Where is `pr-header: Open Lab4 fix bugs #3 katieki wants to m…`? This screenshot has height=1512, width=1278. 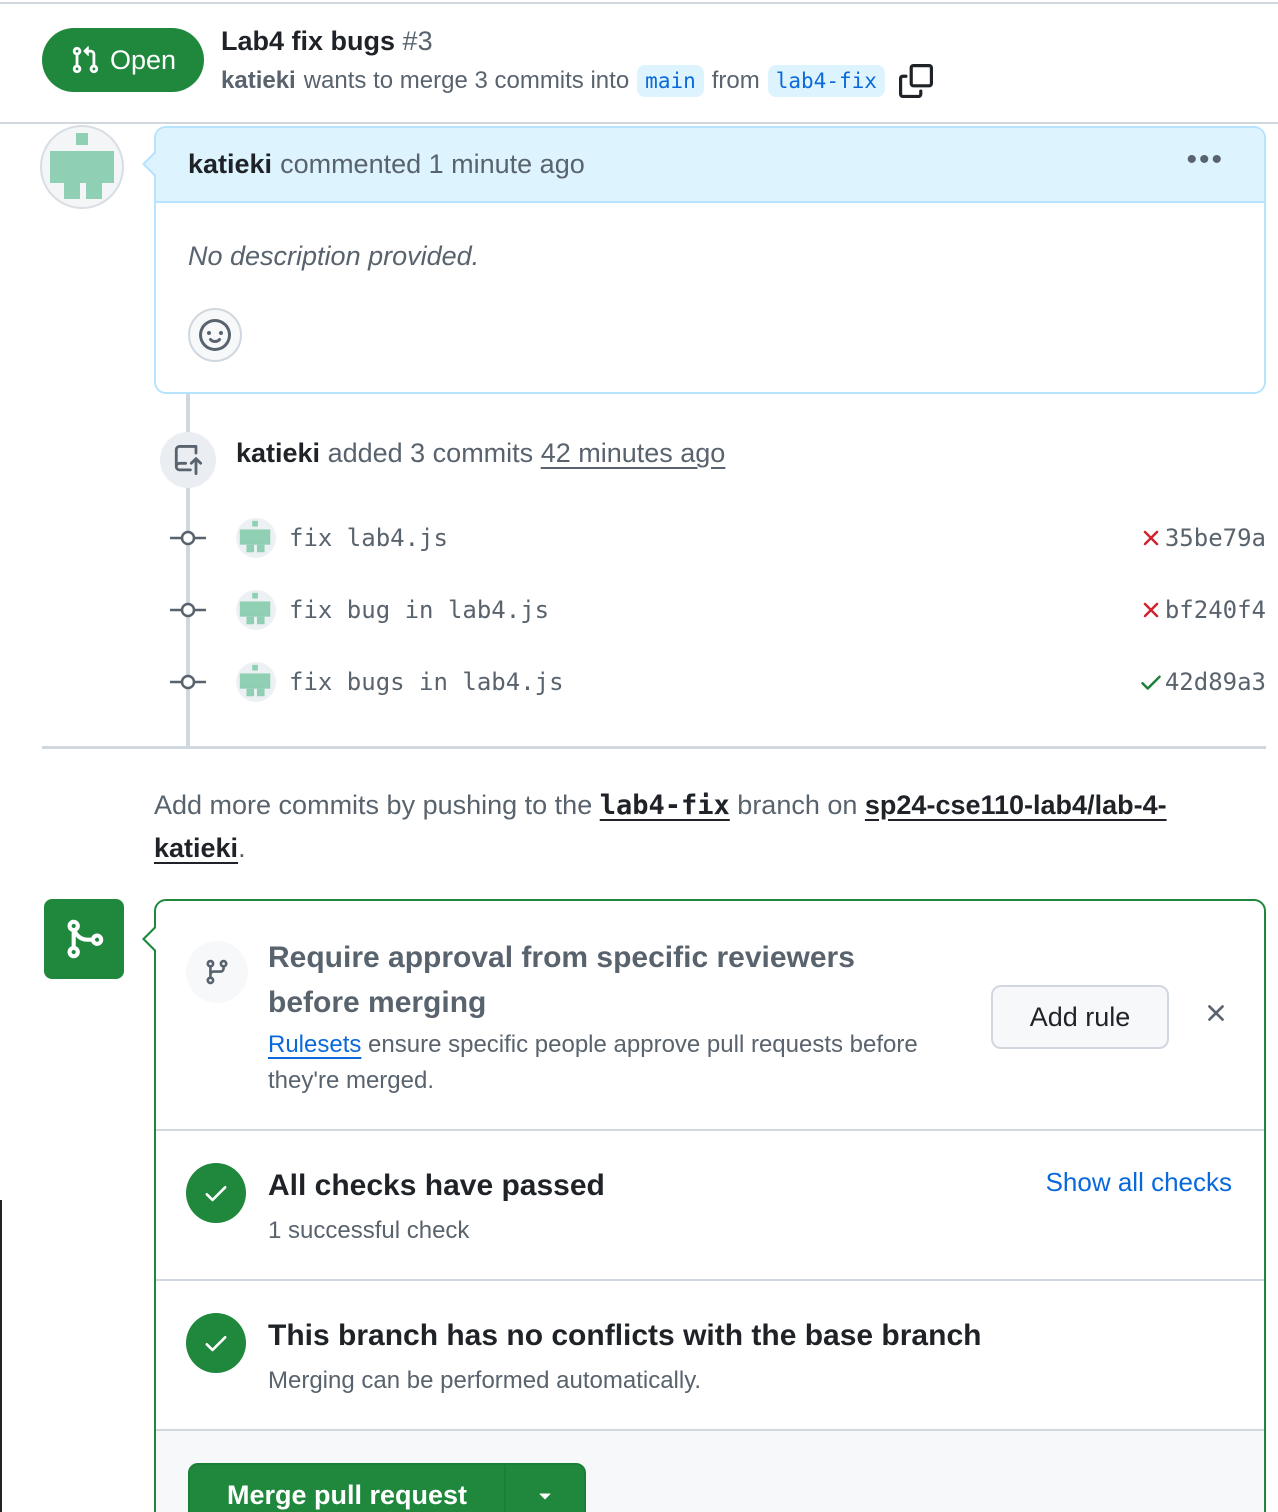
pr-header: Open Lab4 fix bugs #3 katieki wants to m… is located at coordinates (639, 64).